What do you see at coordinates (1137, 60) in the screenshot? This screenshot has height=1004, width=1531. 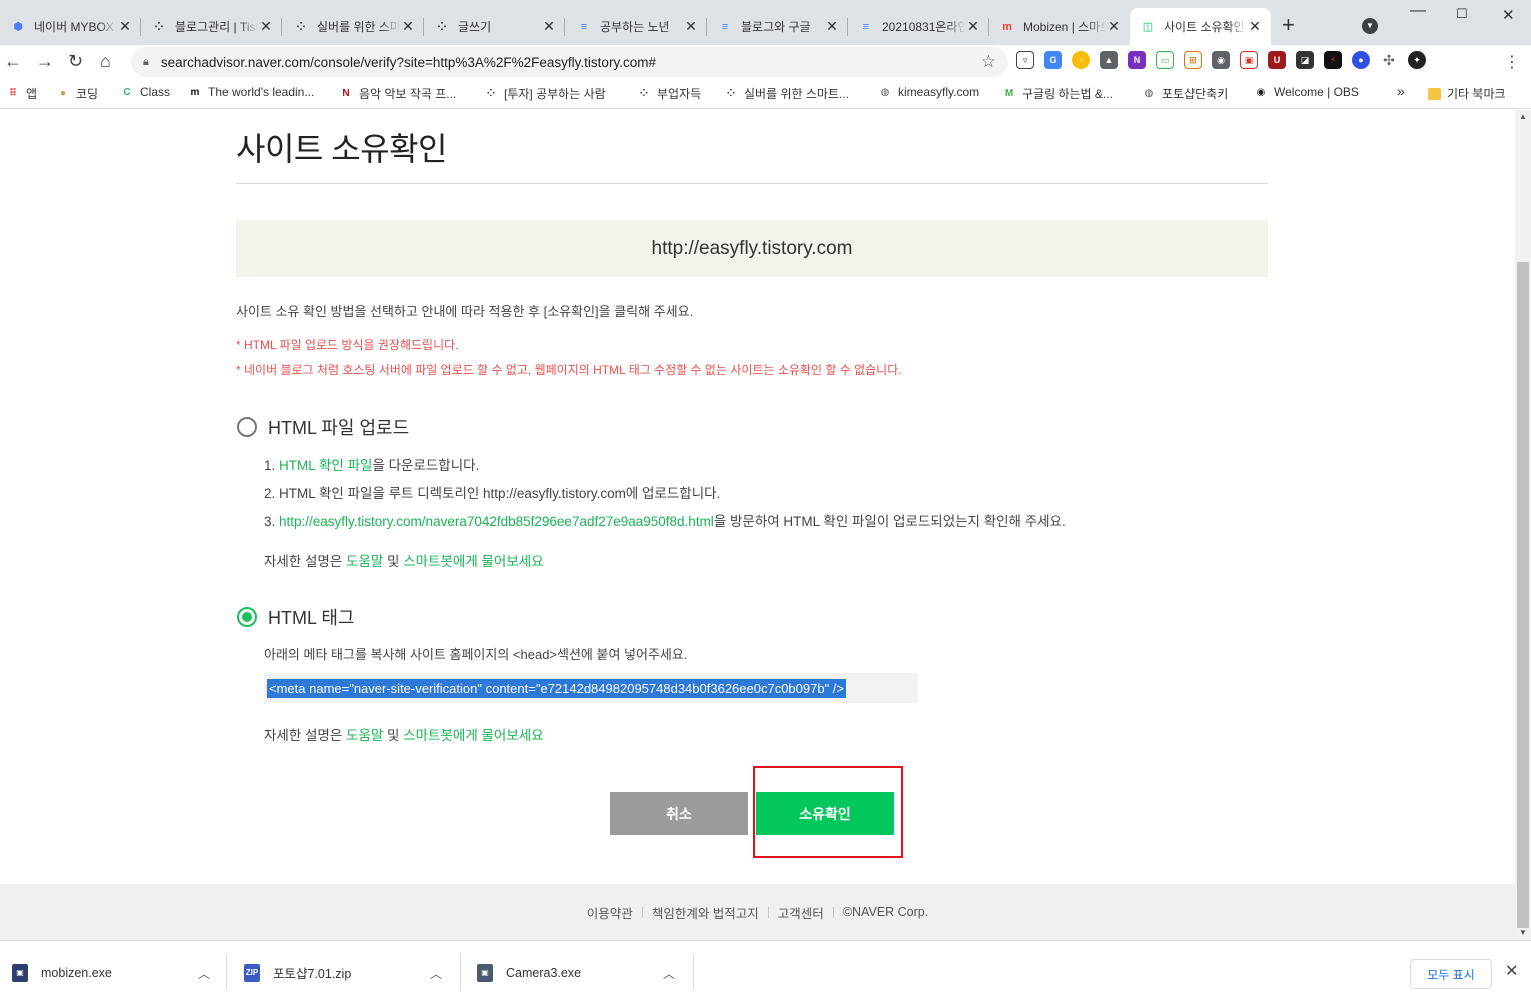 I see `onenote-icon: N` at bounding box center [1137, 60].